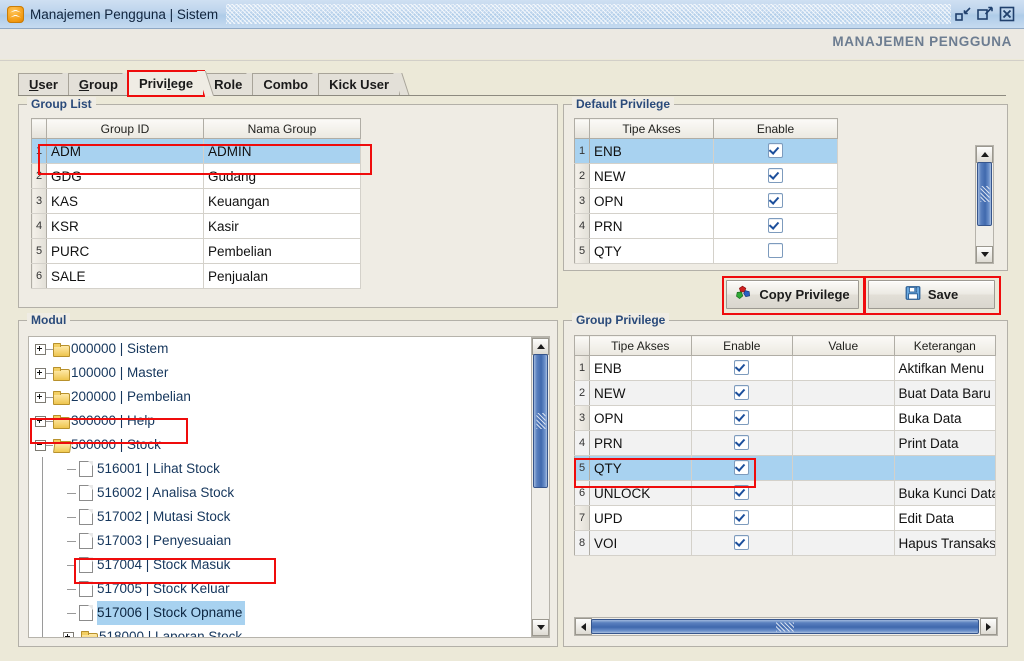 This screenshot has height=661, width=1024. Describe the element at coordinates (945, 368) in the screenshot. I see `keterangan-cell: Aktifkan Menu` at that location.